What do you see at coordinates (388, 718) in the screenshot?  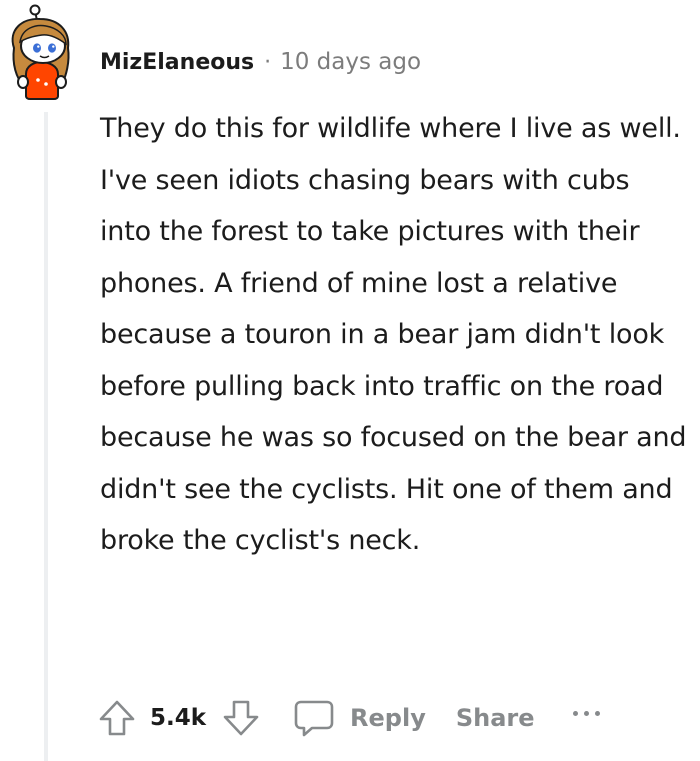 I see `reply-label: Reply` at bounding box center [388, 718].